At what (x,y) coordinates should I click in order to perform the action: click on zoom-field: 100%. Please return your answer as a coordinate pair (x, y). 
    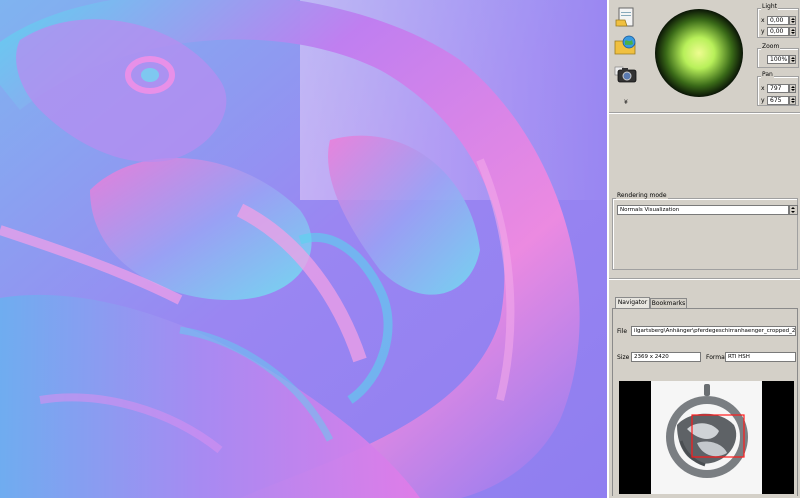
    Looking at the image, I should click on (778, 59).